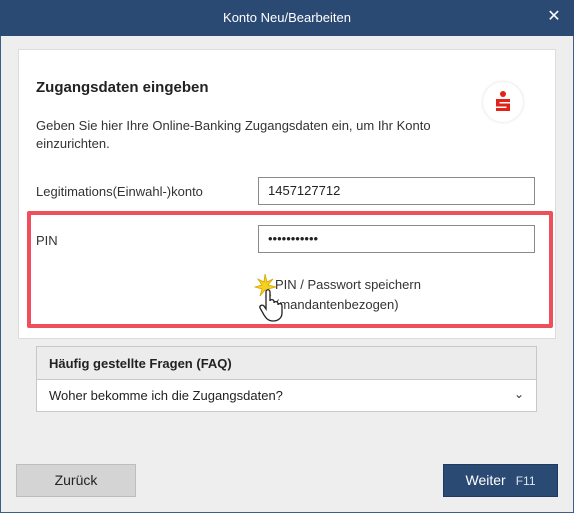 The image size is (574, 513). I want to click on account-label: Legitimations(Einwahl-)konto, so click(119, 191).